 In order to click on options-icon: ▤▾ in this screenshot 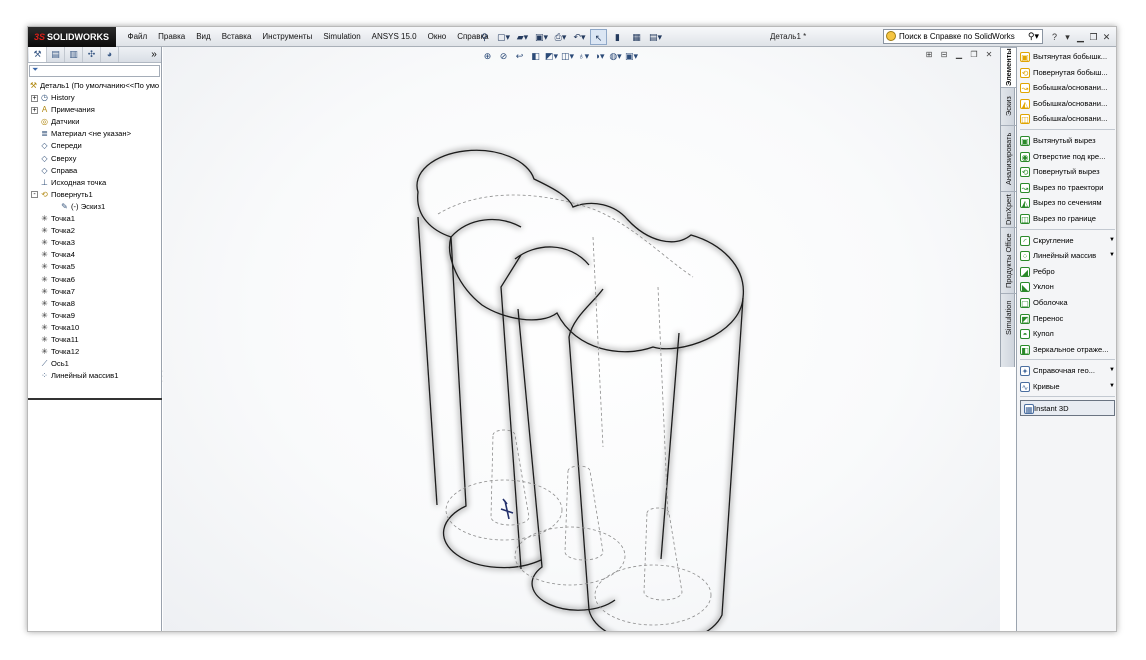, I will do `click(655, 37)`.